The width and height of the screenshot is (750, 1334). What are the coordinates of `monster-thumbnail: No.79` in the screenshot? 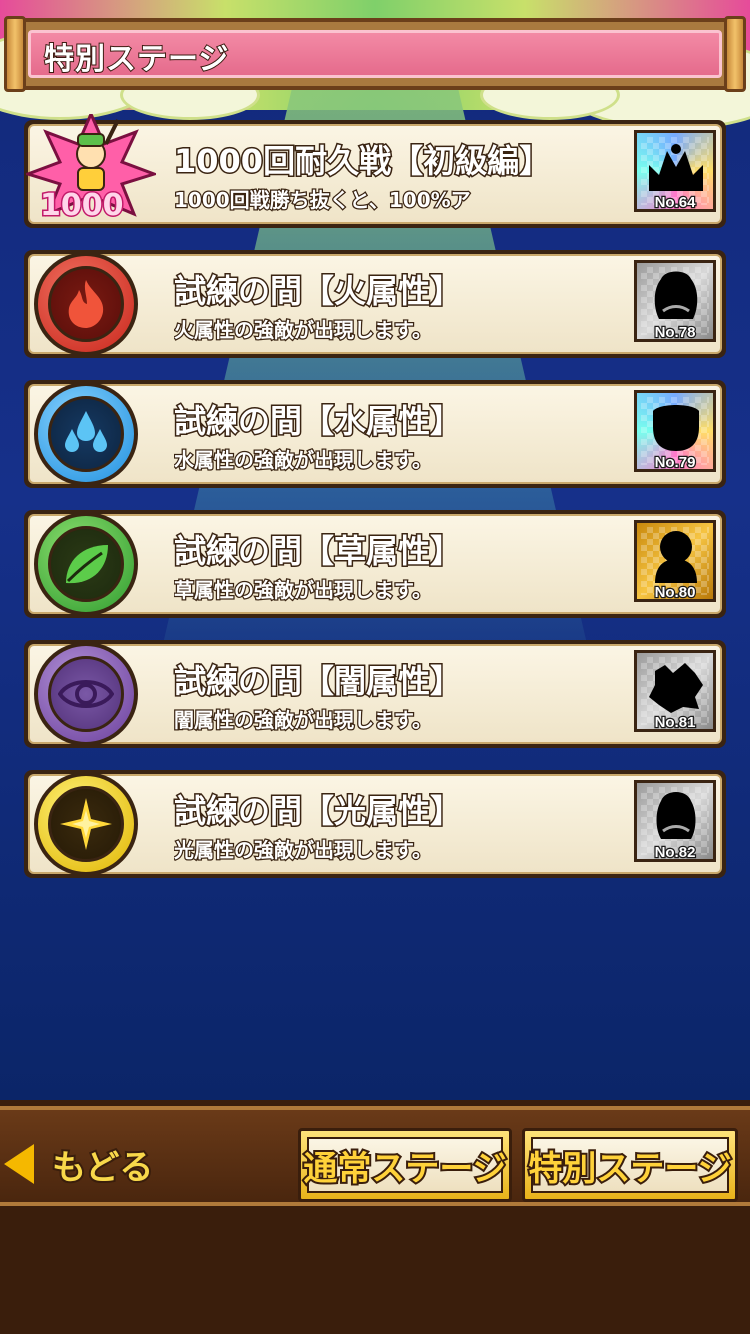 It's located at (675, 431).